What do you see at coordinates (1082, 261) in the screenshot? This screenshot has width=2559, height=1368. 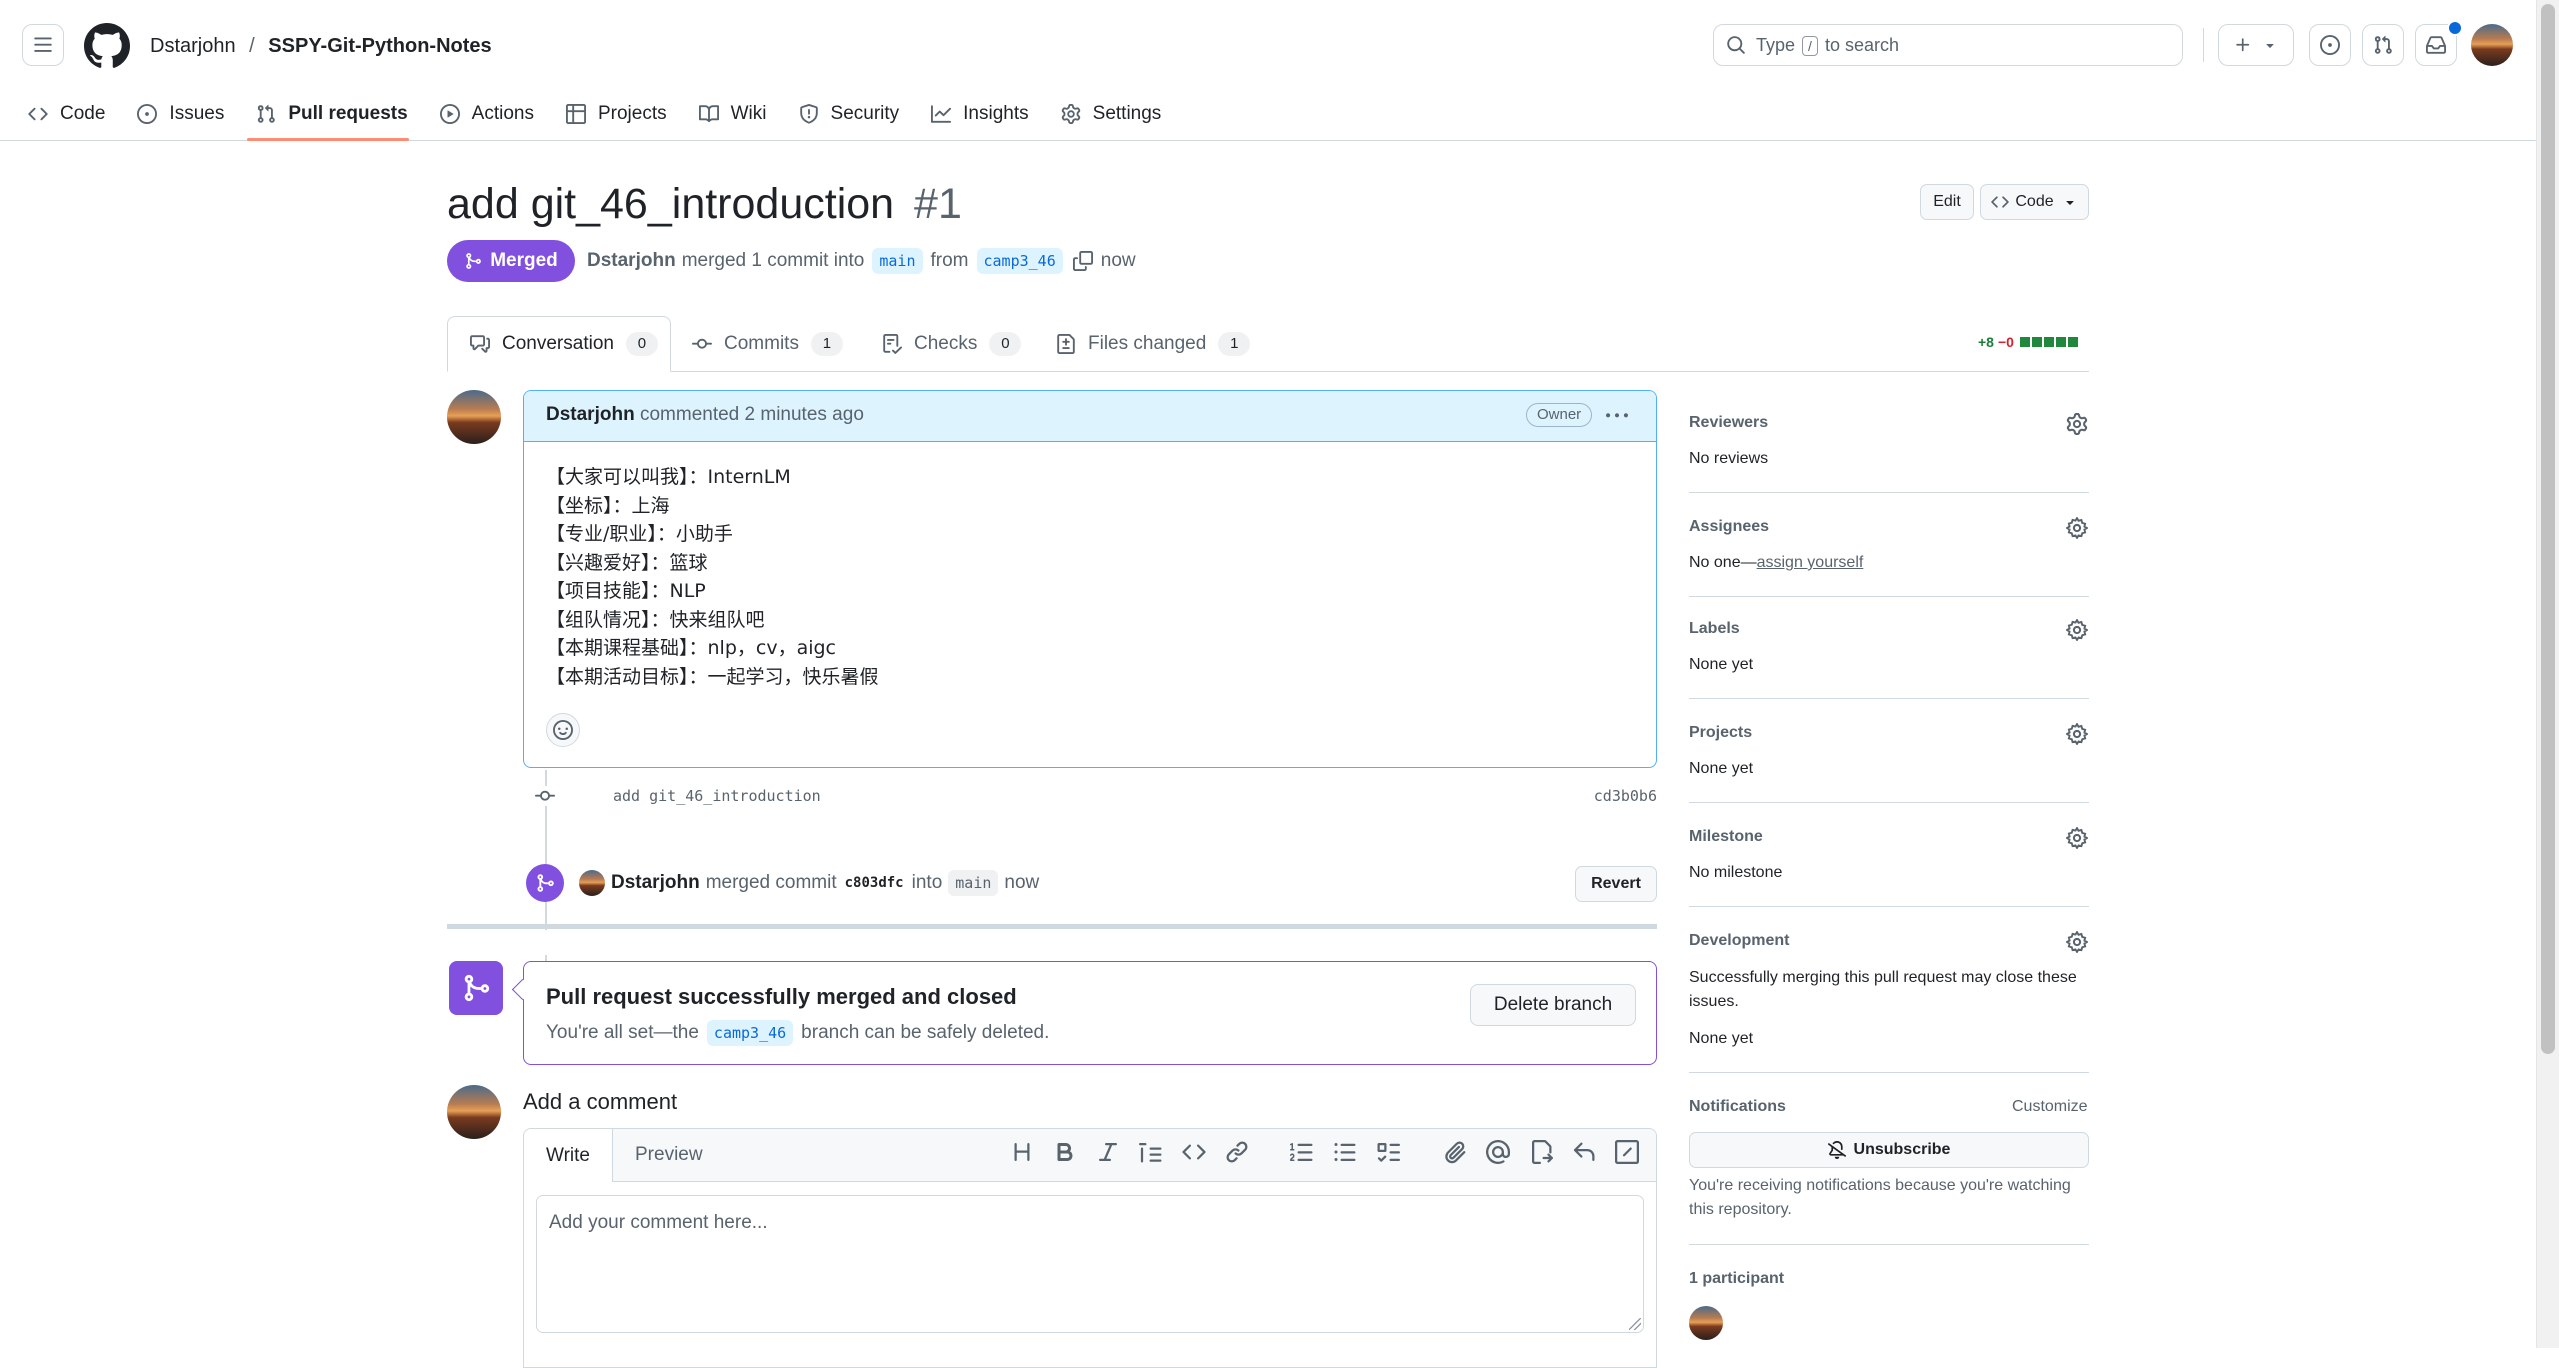 I see `copy-icon` at bounding box center [1082, 261].